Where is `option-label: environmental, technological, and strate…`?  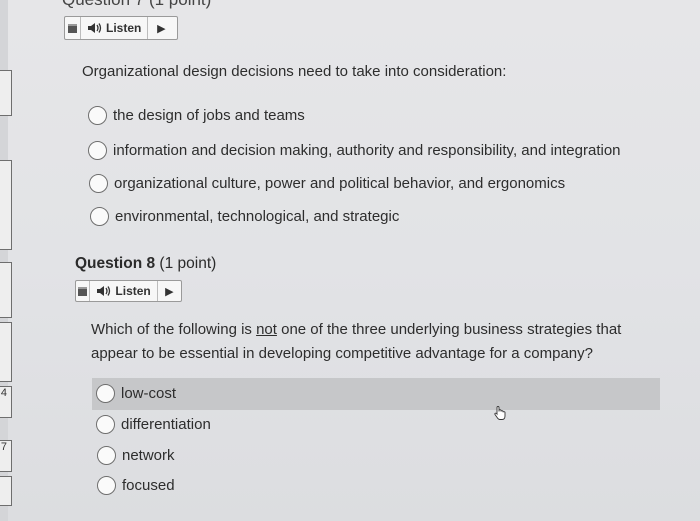 option-label: environmental, technological, and strate… is located at coordinates (257, 216).